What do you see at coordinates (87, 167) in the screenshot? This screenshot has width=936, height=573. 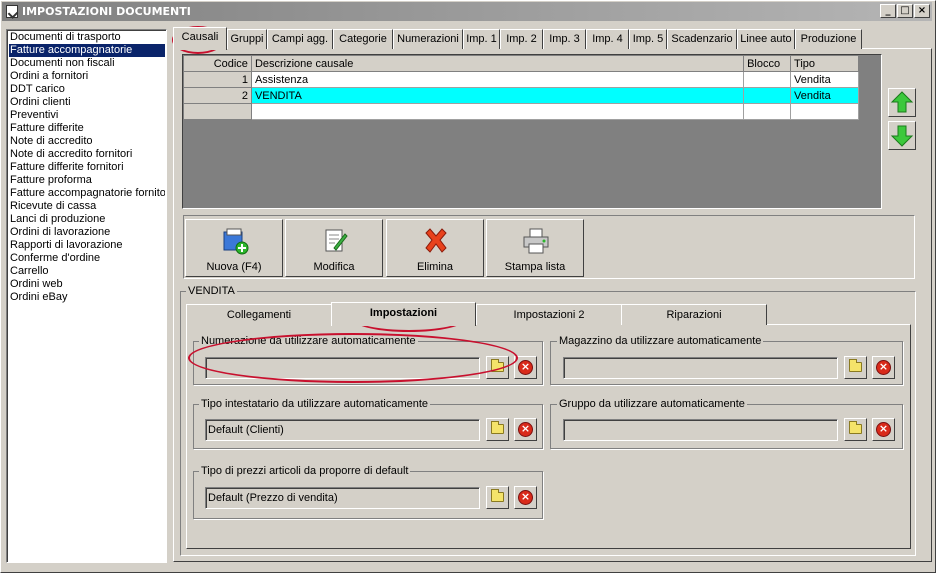 I see `list-item: Fatture differite fornitori` at bounding box center [87, 167].